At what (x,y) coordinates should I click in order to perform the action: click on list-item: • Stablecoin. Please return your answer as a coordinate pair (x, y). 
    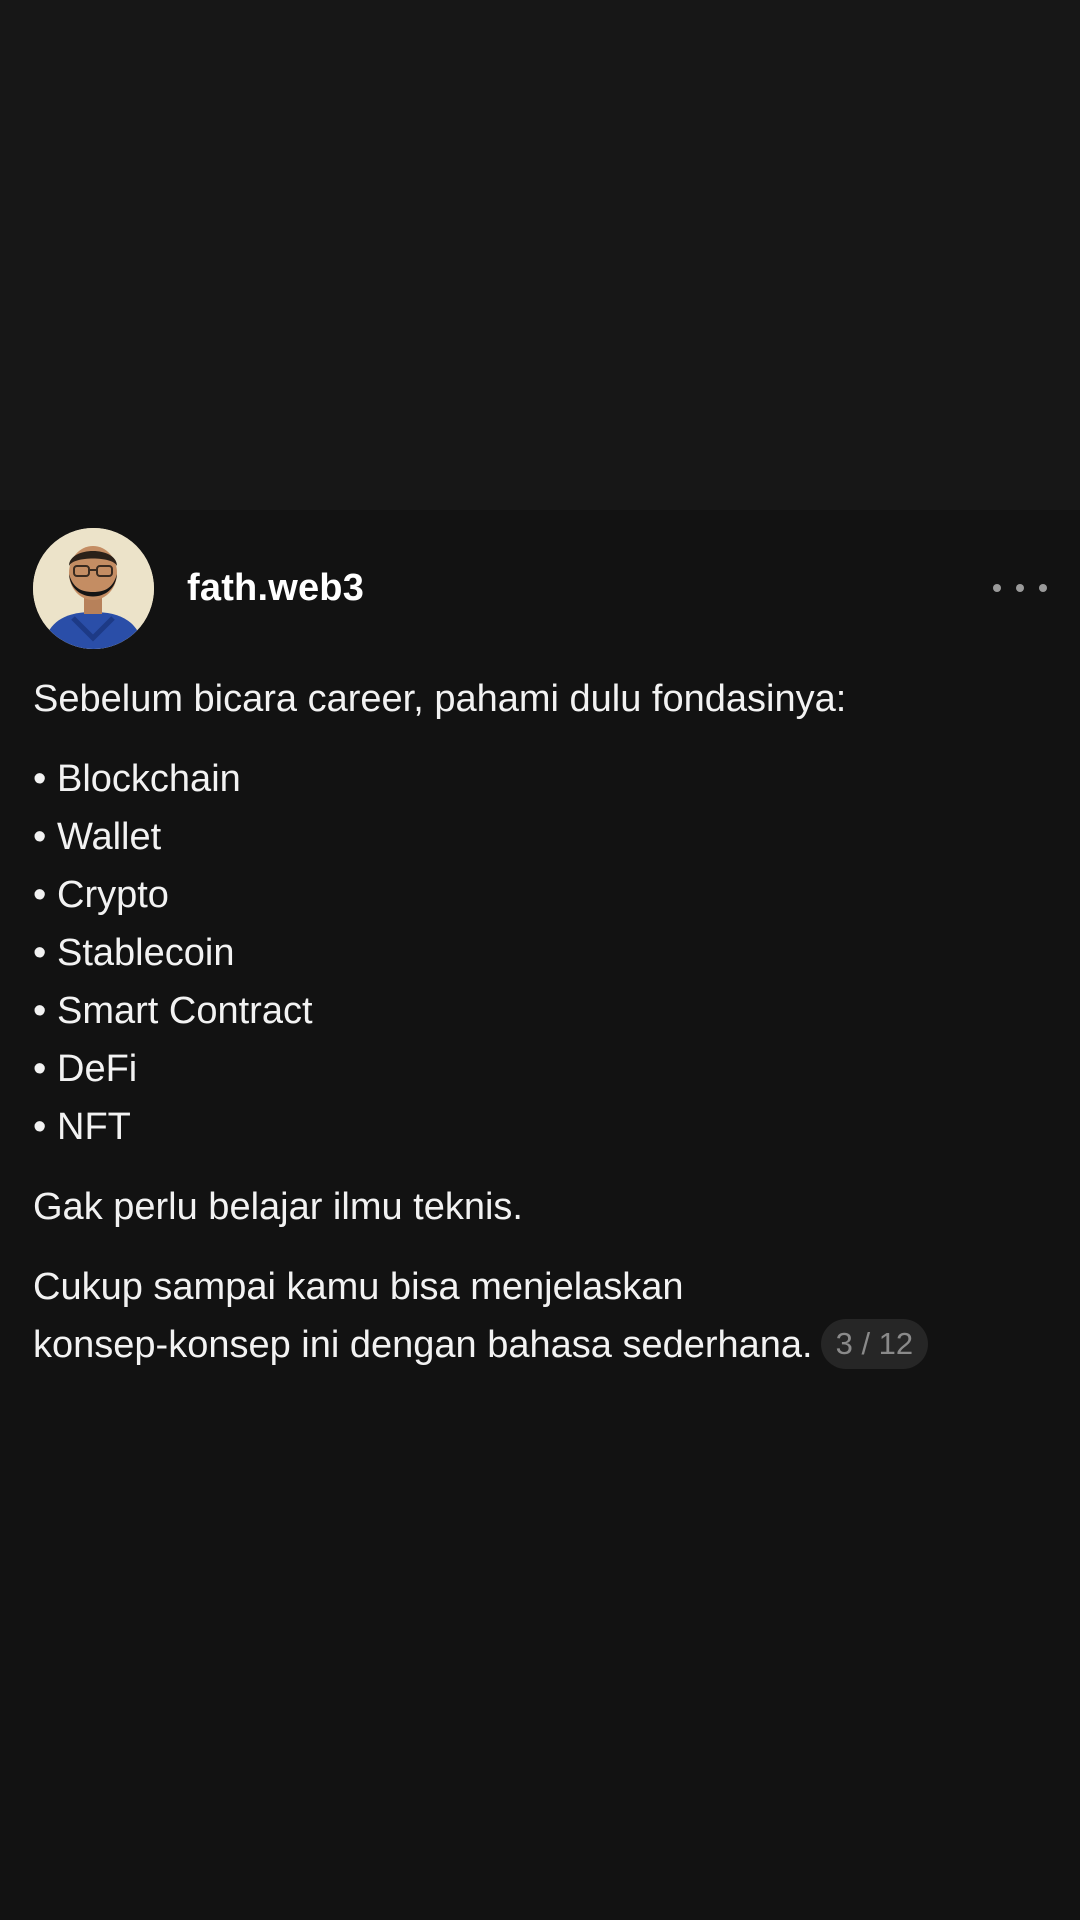
    Looking at the image, I should click on (134, 953).